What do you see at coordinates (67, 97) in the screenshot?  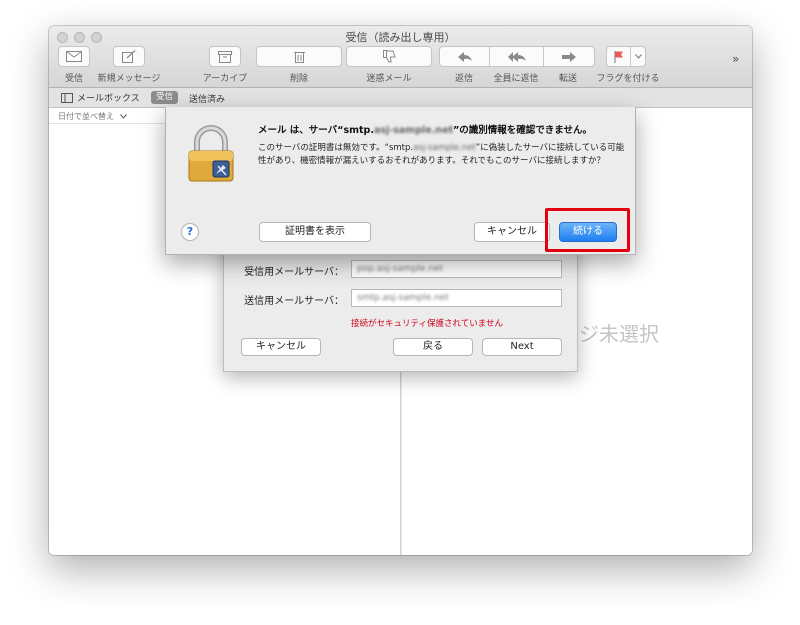 I see `sidebar-icon` at bounding box center [67, 97].